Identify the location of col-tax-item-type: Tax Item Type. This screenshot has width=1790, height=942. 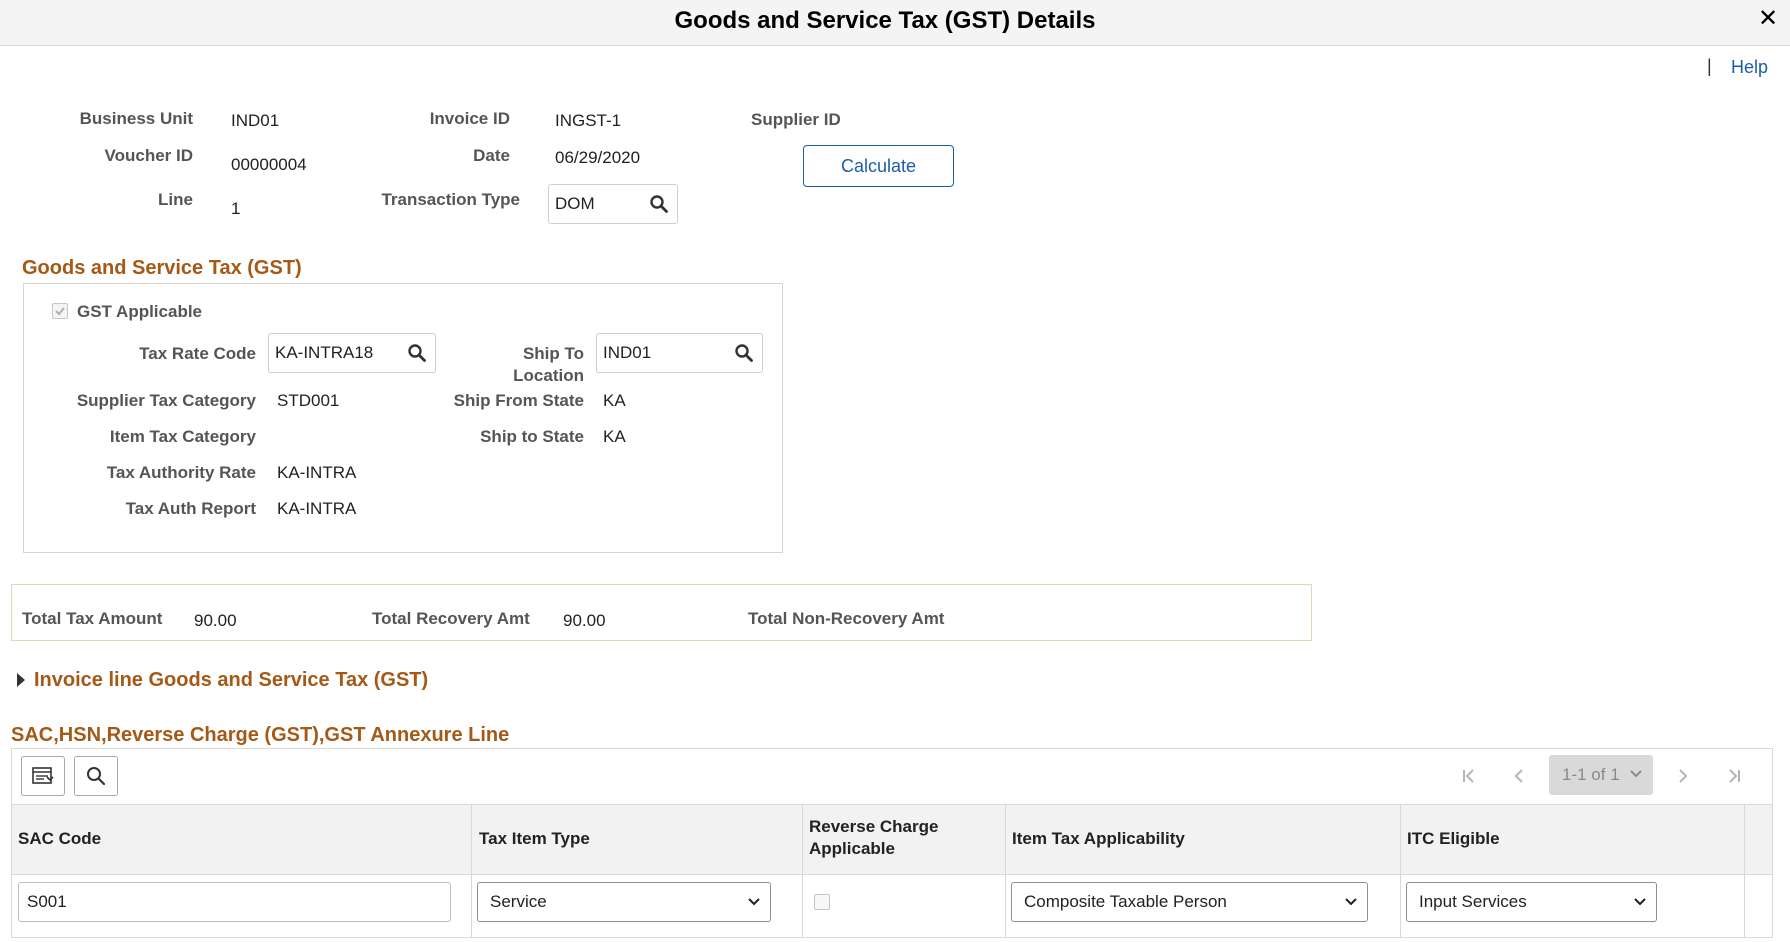
(534, 838).